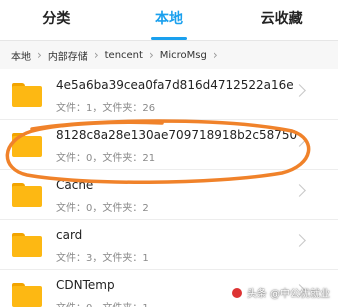 This screenshot has width=338, height=307. I want to click on breadcrumb-item-local: 本地, so click(21, 55).